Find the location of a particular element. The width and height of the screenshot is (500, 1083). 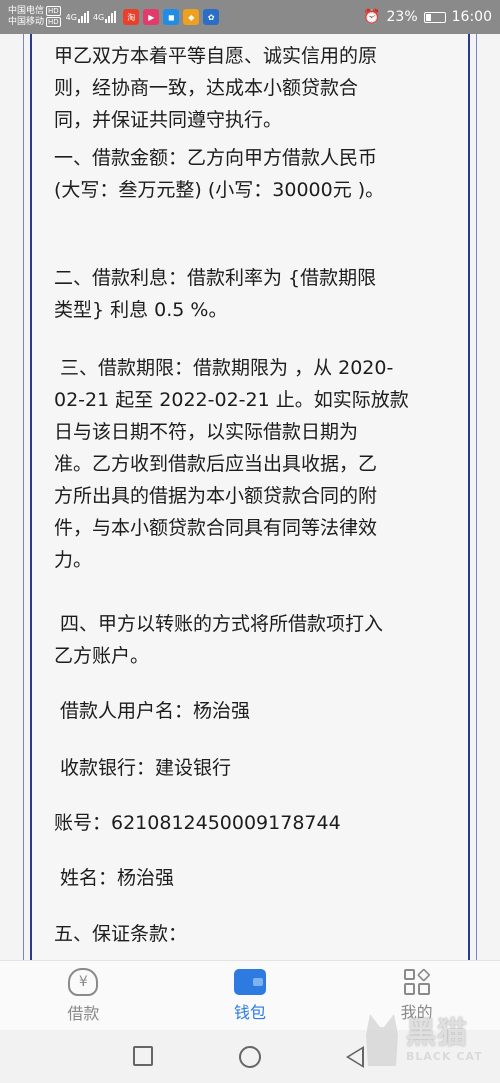

profile-grid-icon is located at coordinates (417, 981).